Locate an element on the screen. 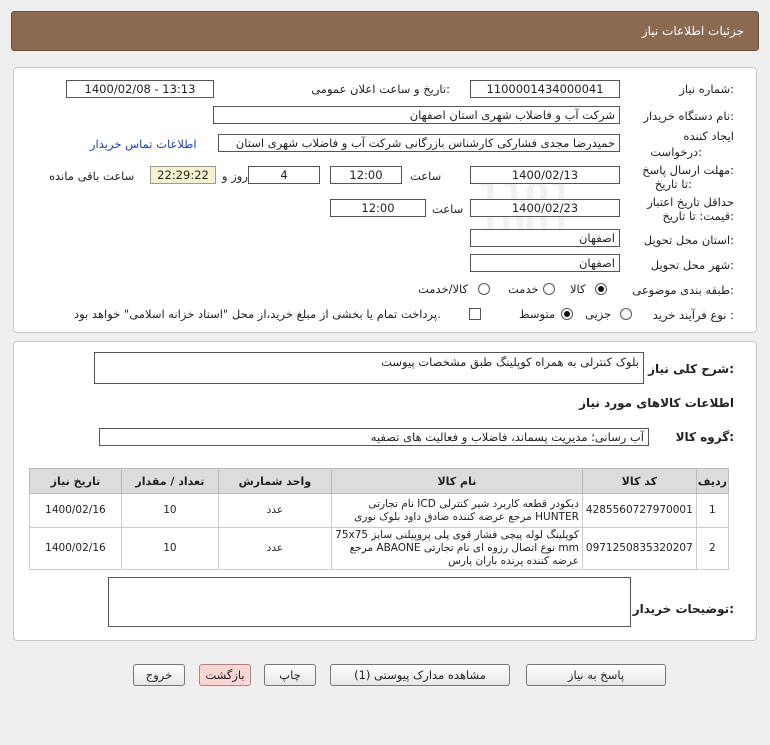 This screenshot has height=745, width=770. buyer-notes-label: توضیحات خریدار: is located at coordinates (683, 609).